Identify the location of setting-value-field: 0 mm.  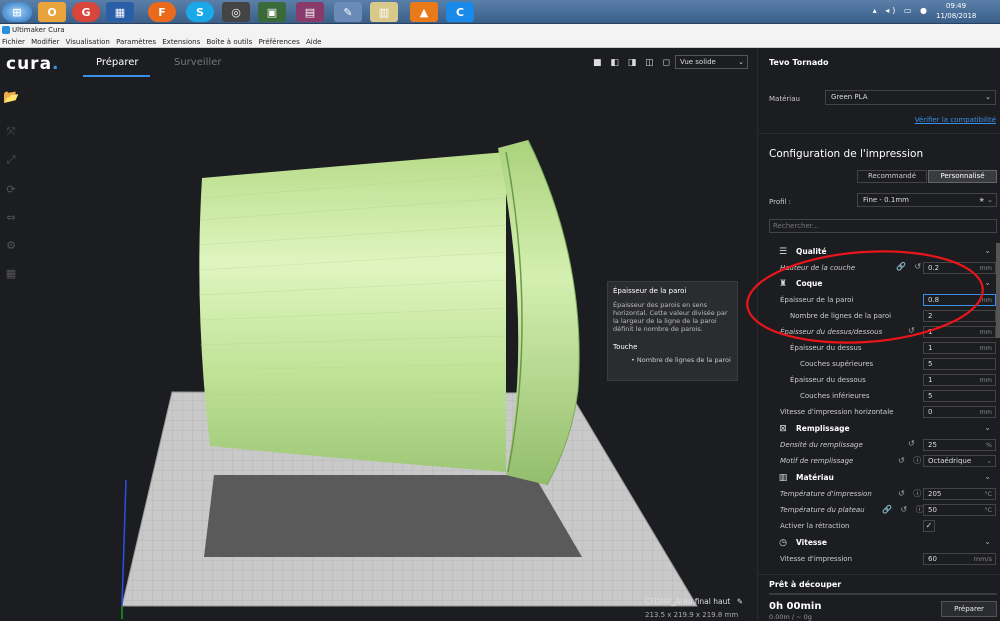
(959, 412).